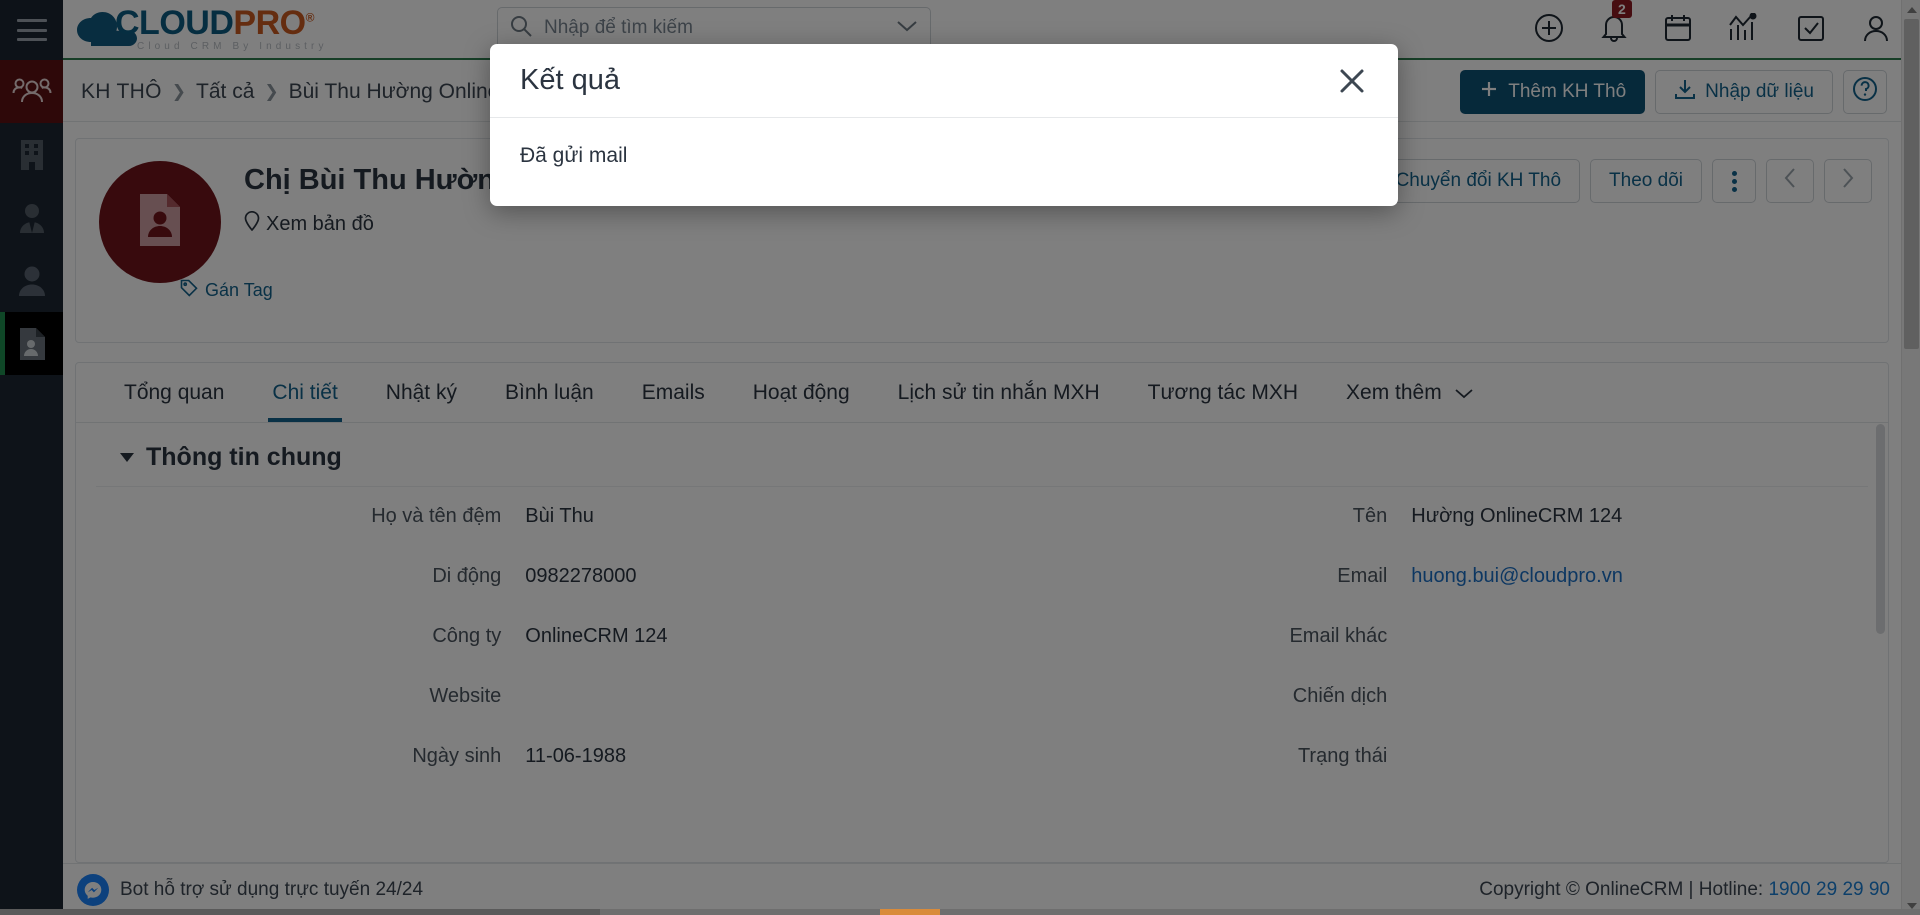  I want to click on location-pin-icon, so click(252, 223).